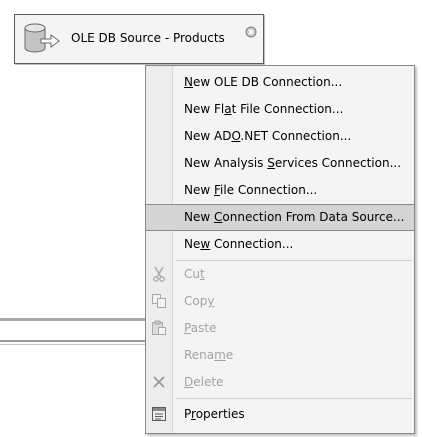 The height and width of the screenshot is (437, 422). What do you see at coordinates (280, 414) in the screenshot?
I see `menu-item-properties: Properties` at bounding box center [280, 414].